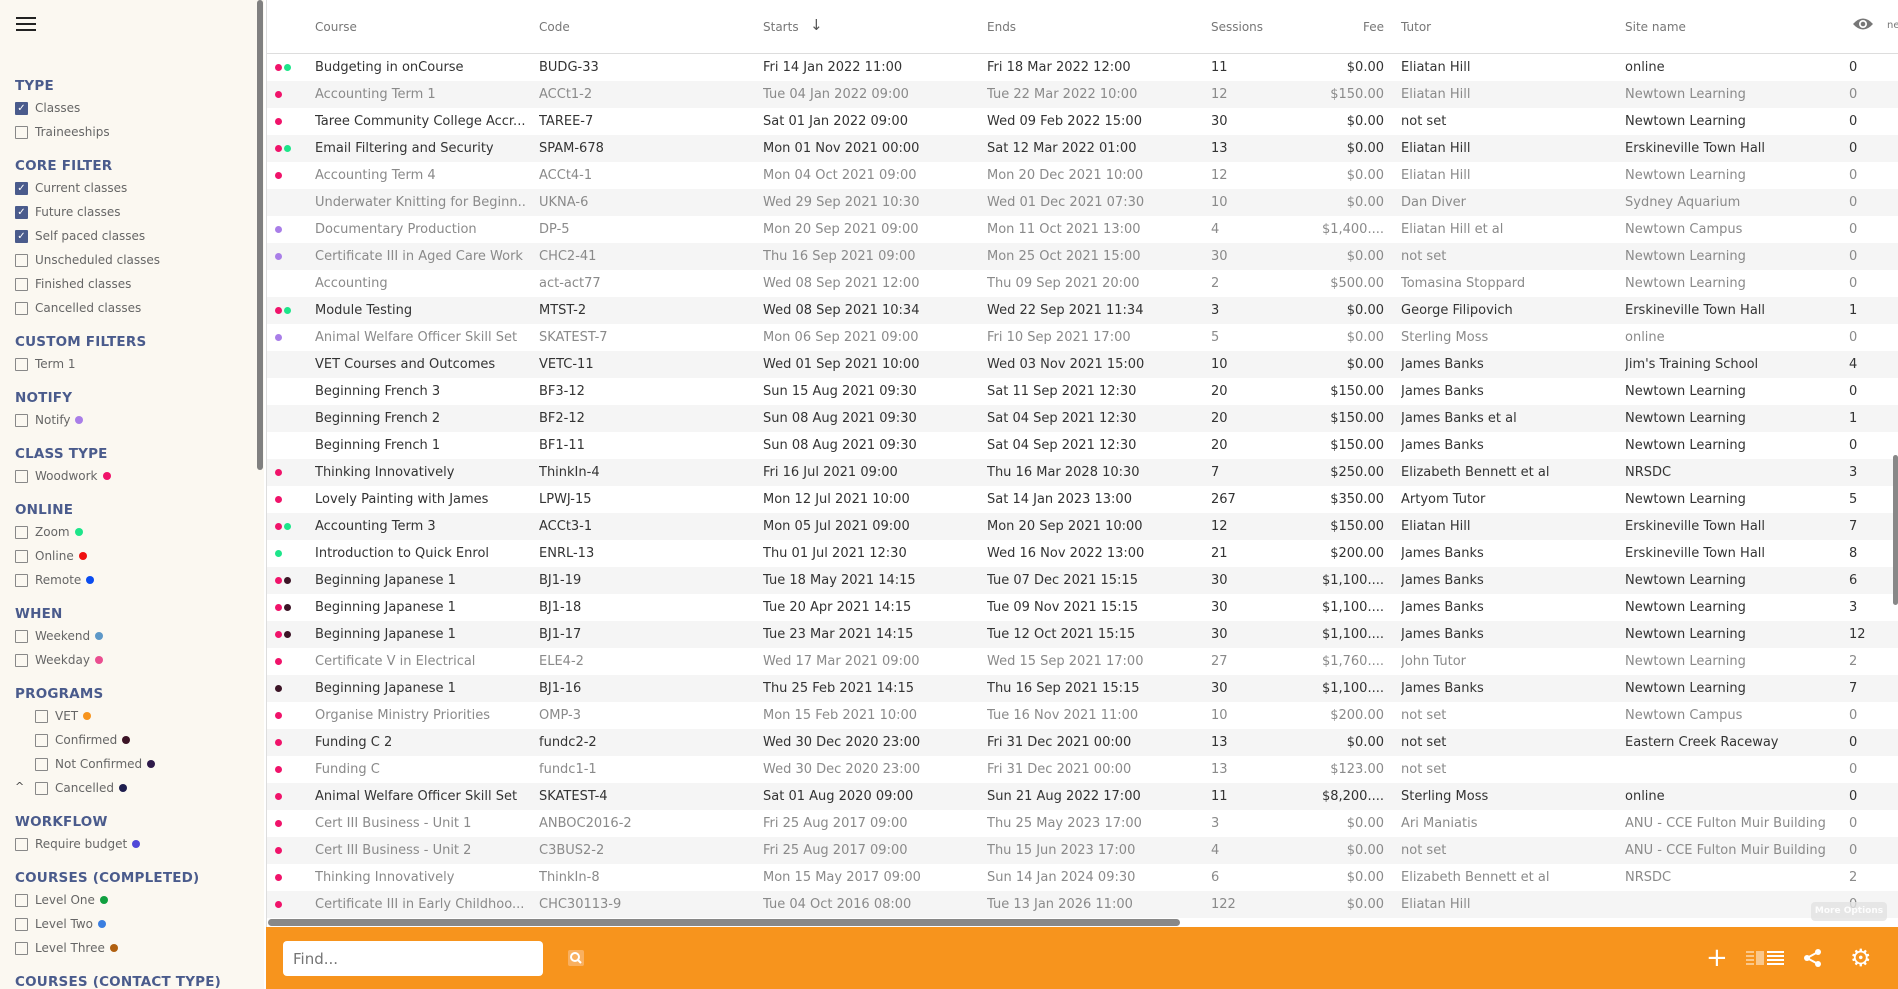 This screenshot has height=989, width=1898. What do you see at coordinates (132, 844) in the screenshot?
I see `filter-item: Require budget` at bounding box center [132, 844].